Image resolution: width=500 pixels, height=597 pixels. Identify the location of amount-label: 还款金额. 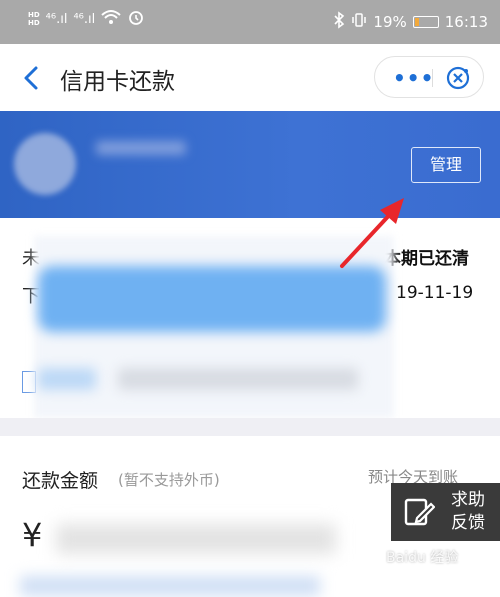
(60, 481).